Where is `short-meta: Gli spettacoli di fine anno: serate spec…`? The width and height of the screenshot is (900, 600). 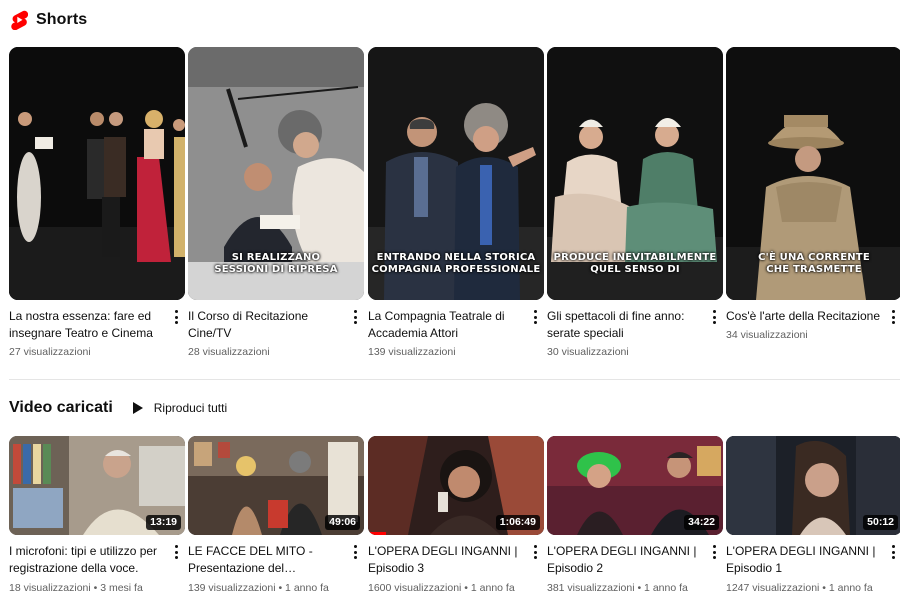 short-meta: Gli spettacoli di fine anno: serate spec… is located at coordinates (635, 333).